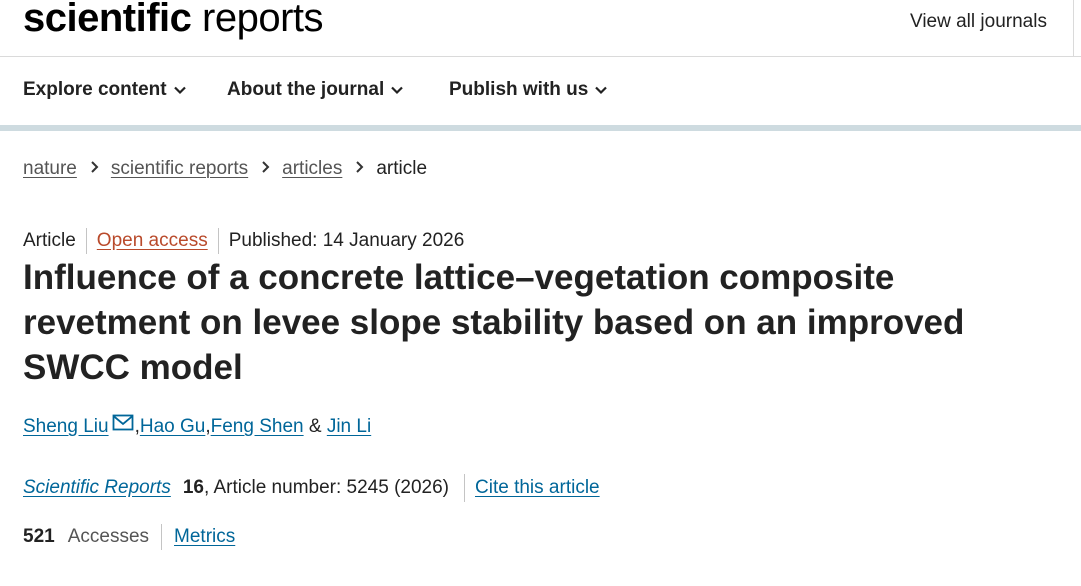  What do you see at coordinates (540, 28) in the screenshot?
I see `site-header: scientific reports View all journals` at bounding box center [540, 28].